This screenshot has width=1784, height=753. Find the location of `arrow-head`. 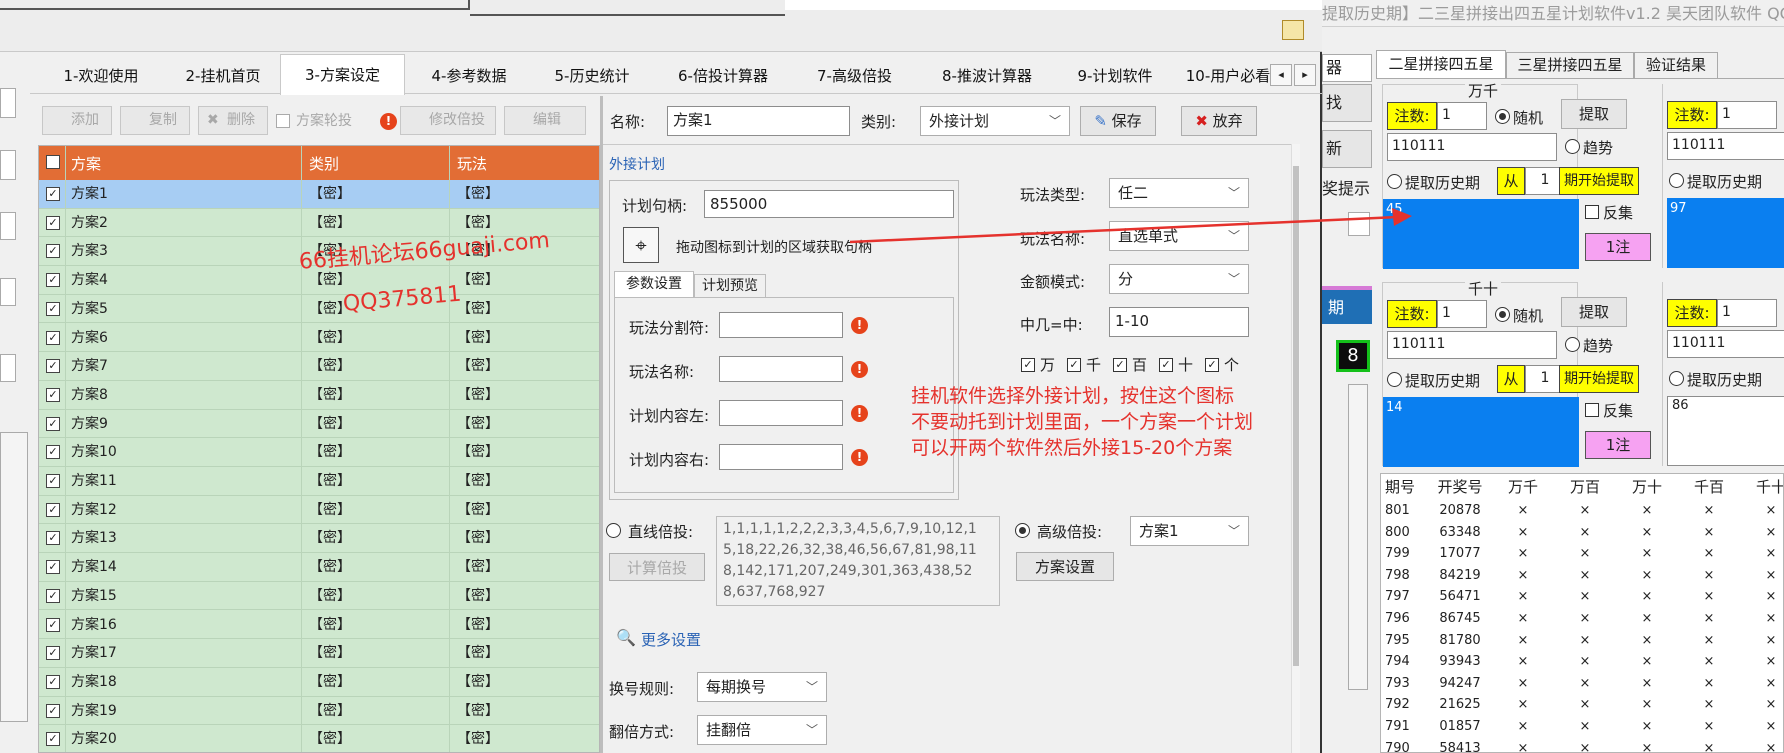

arrow-head is located at coordinates (1402, 217).